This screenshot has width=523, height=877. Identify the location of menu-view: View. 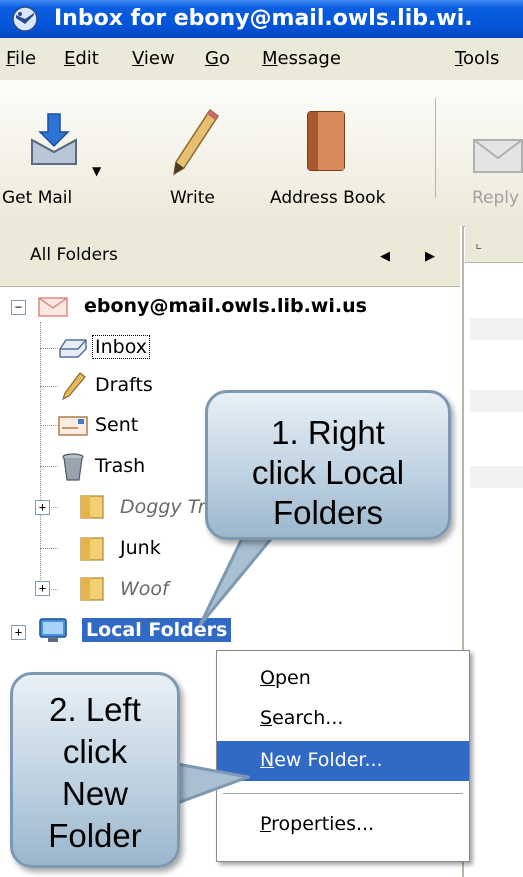
(153, 58).